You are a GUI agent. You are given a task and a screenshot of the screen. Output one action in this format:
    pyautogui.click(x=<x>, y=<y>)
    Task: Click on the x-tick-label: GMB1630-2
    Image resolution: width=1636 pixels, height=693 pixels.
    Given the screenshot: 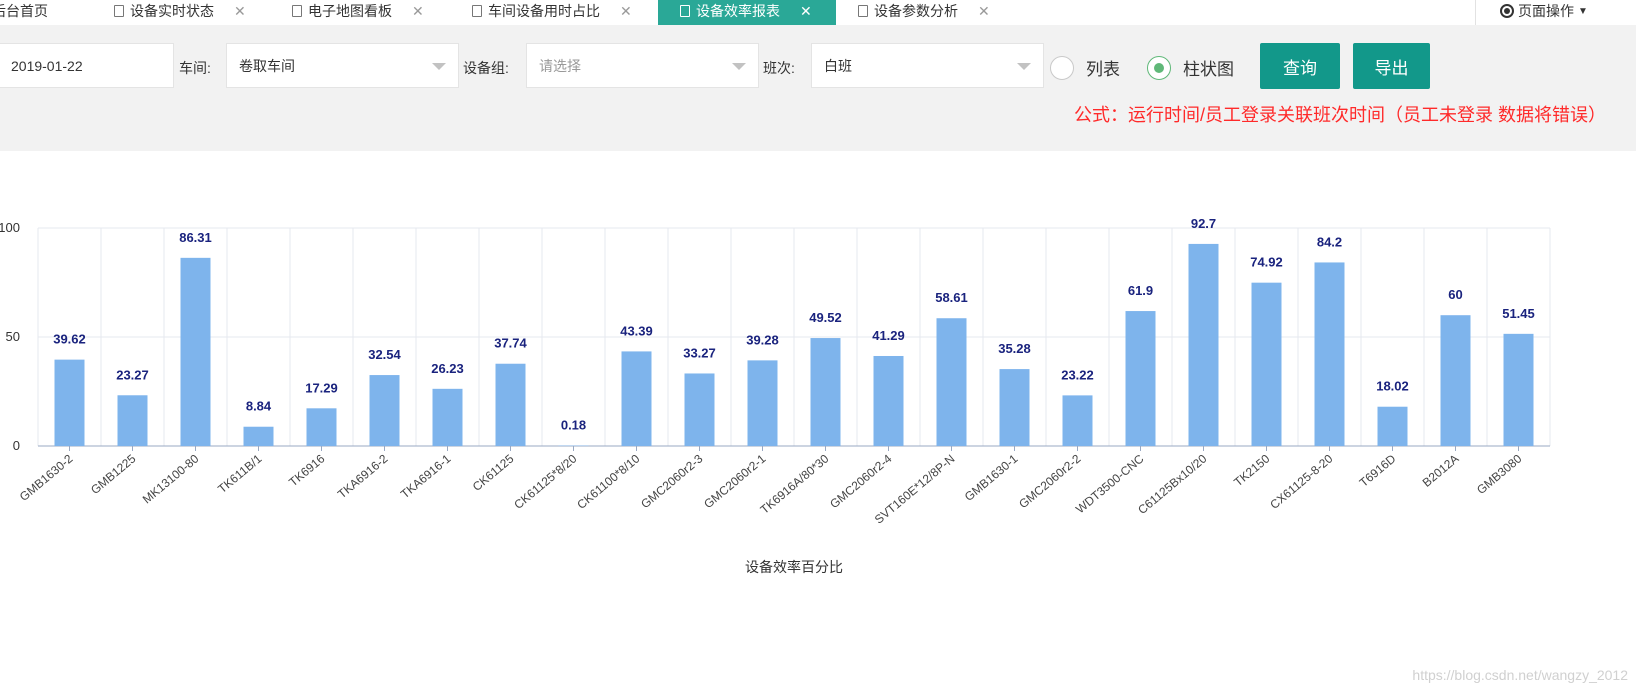 What is the action you would take?
    pyautogui.click(x=46, y=477)
    